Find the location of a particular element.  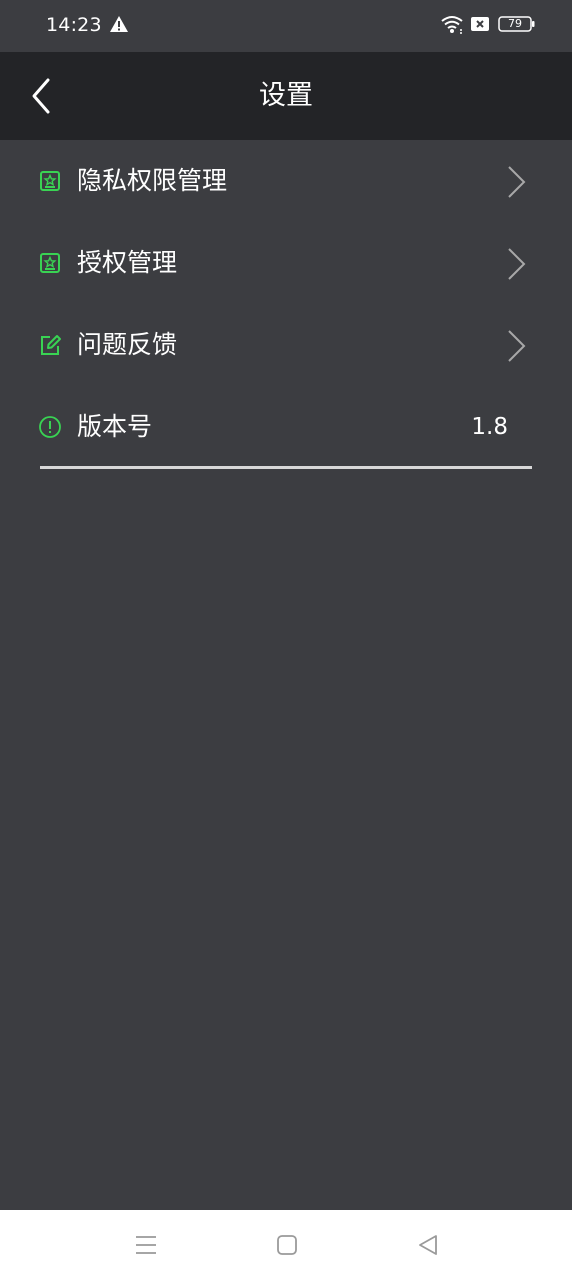

back-button is located at coordinates (42, 96).